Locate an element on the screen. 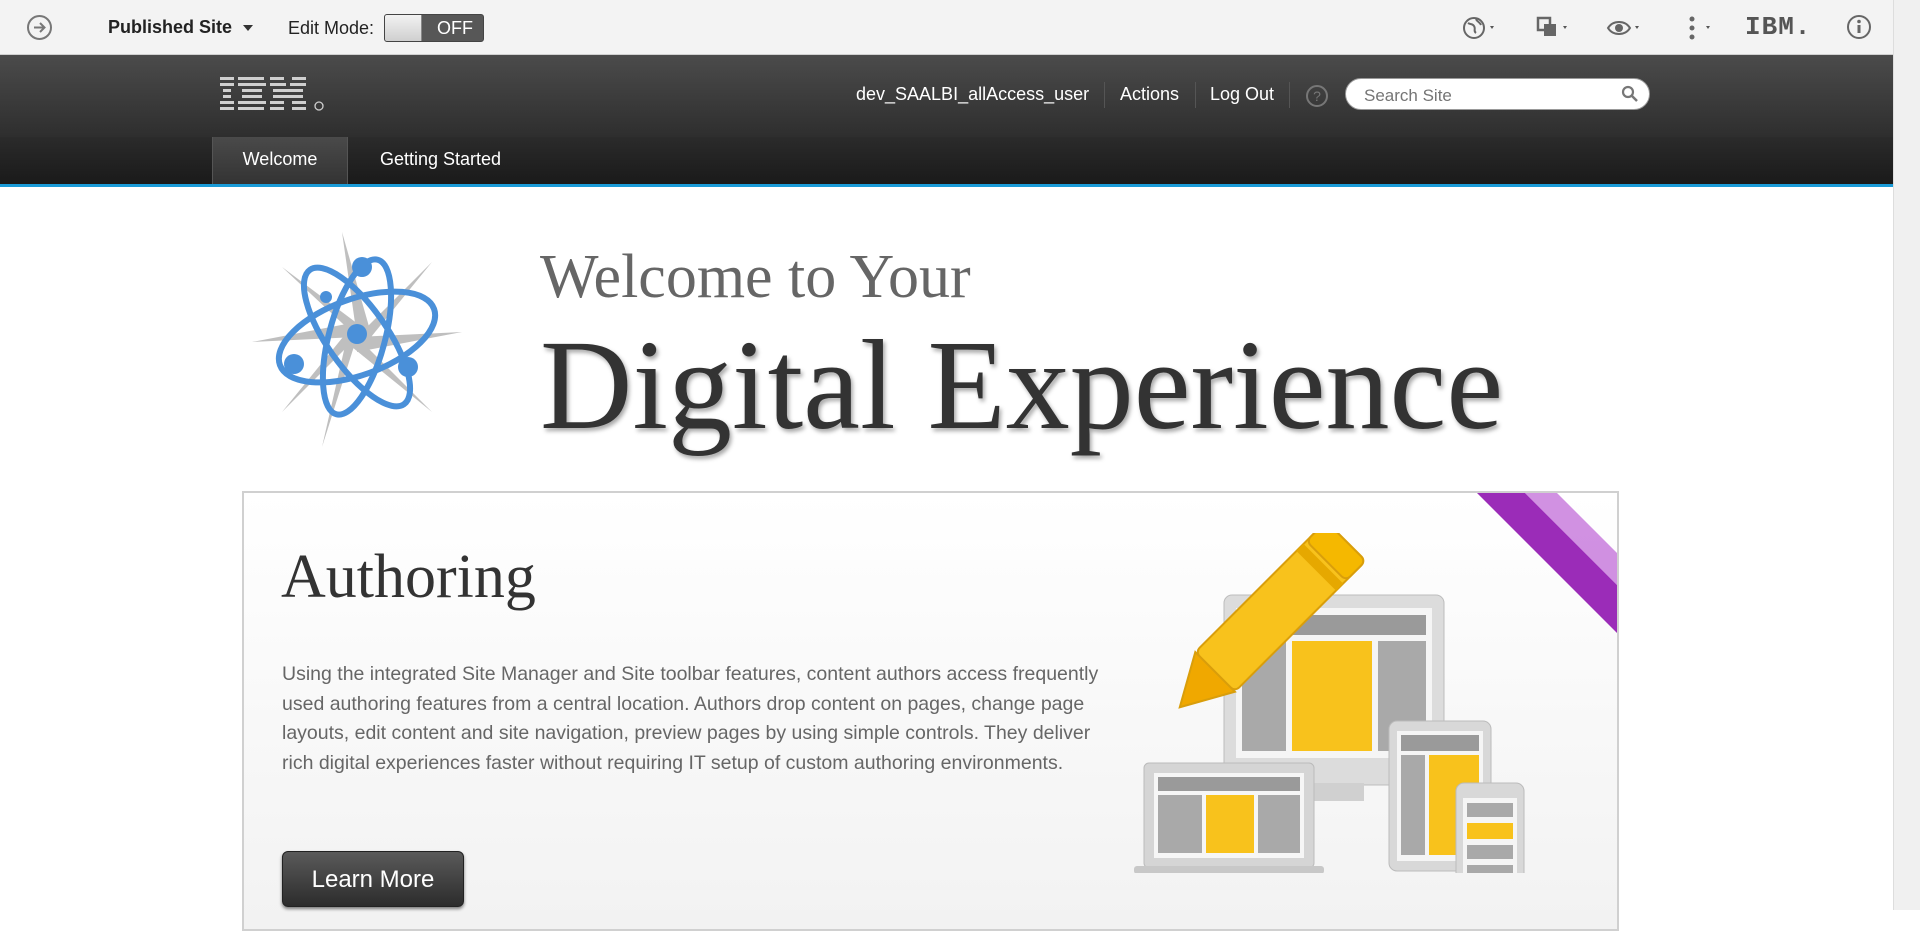  learn-more-button: Learn More is located at coordinates (373, 879).